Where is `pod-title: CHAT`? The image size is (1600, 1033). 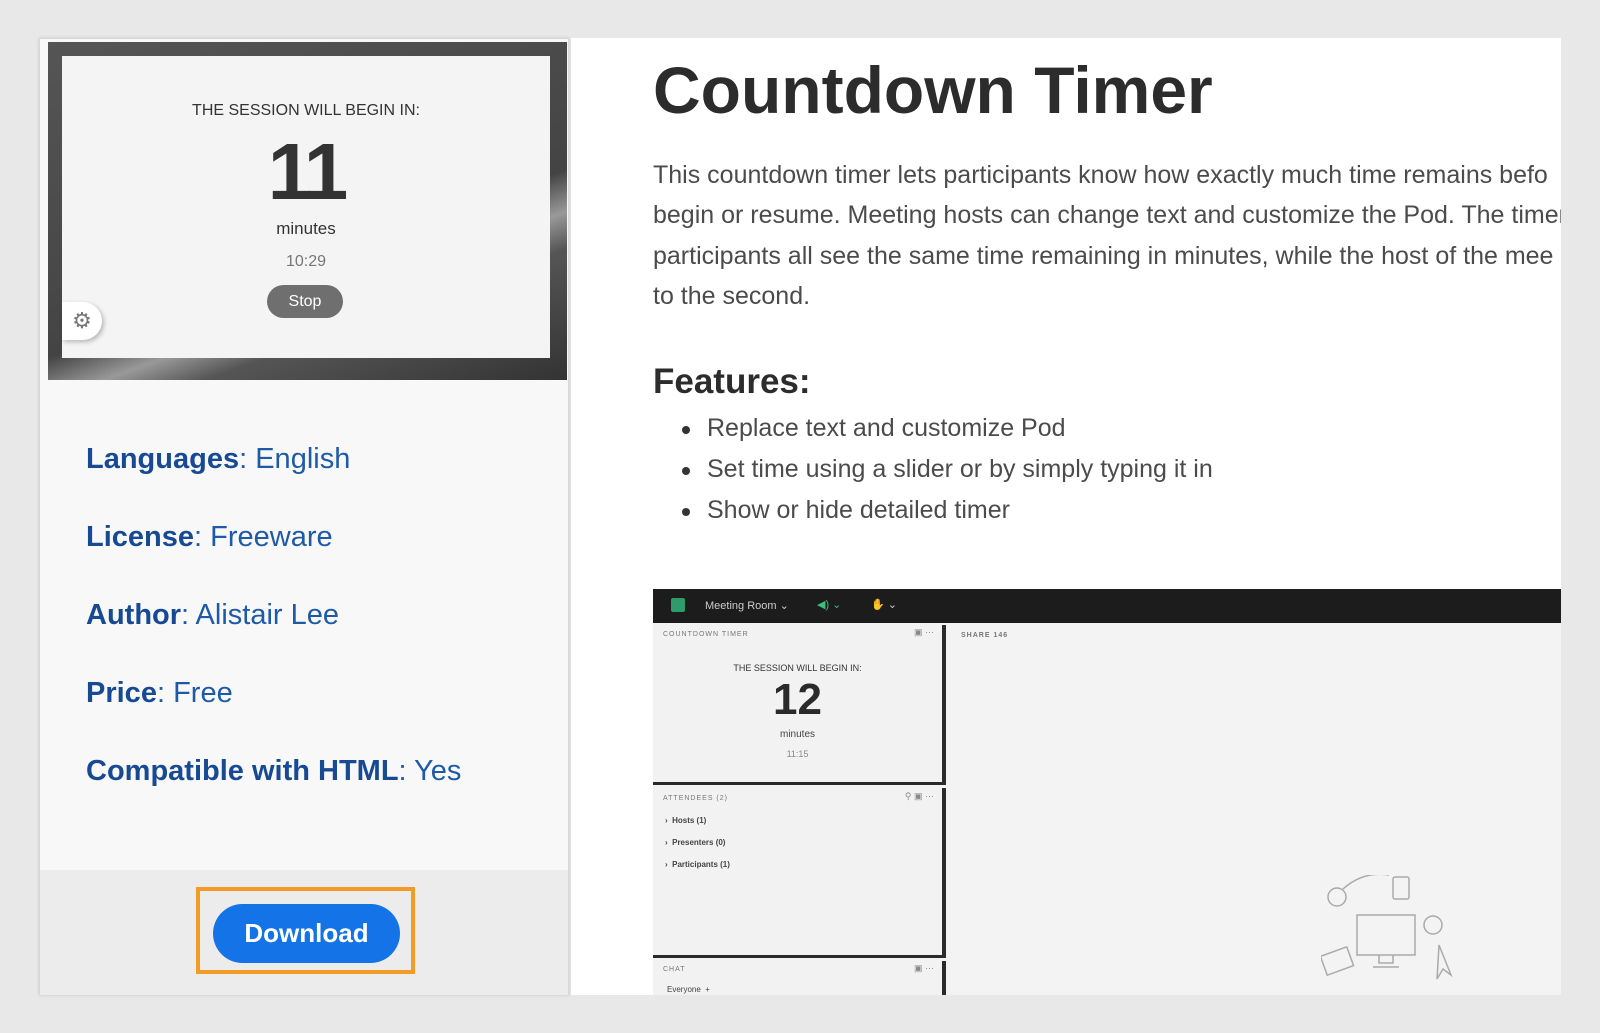 pod-title: CHAT is located at coordinates (674, 969).